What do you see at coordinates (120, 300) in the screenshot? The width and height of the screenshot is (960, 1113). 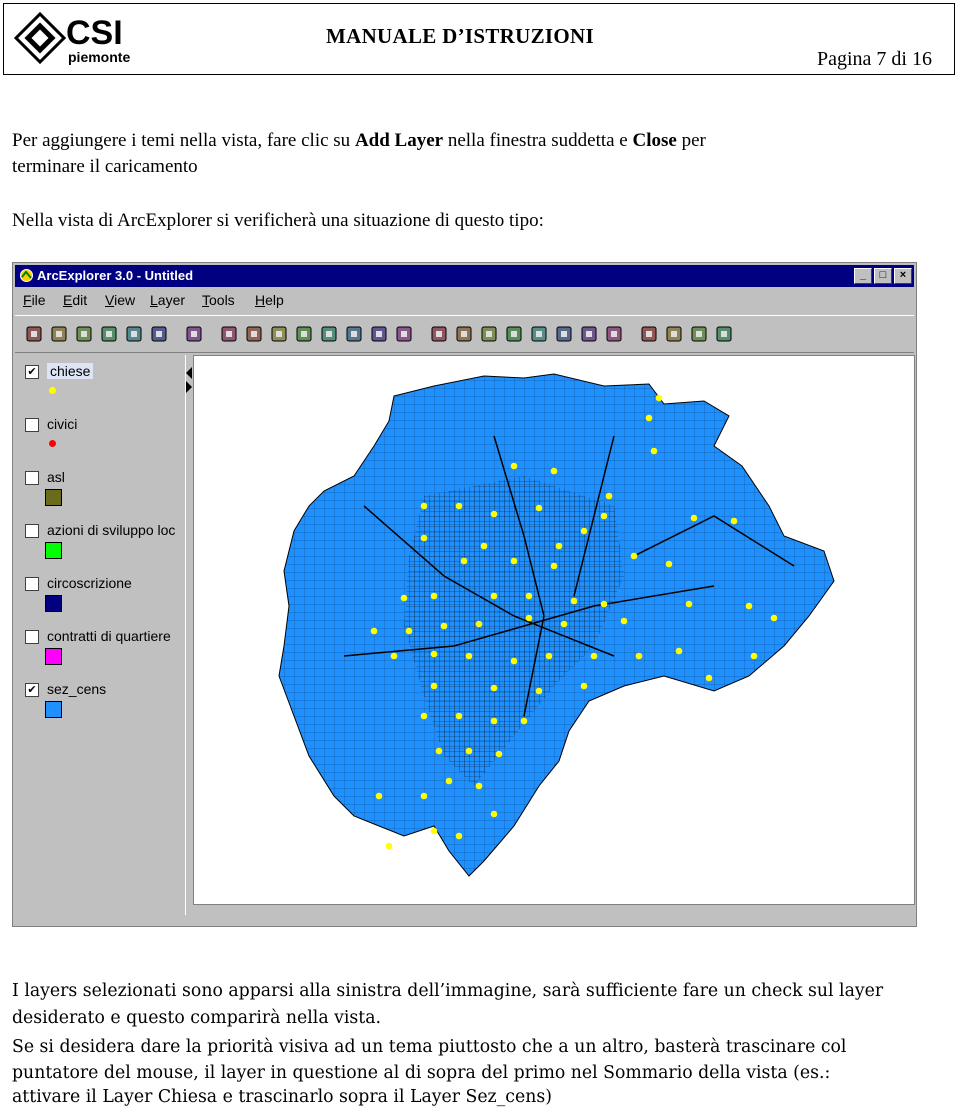 I see `menu-view: View` at bounding box center [120, 300].